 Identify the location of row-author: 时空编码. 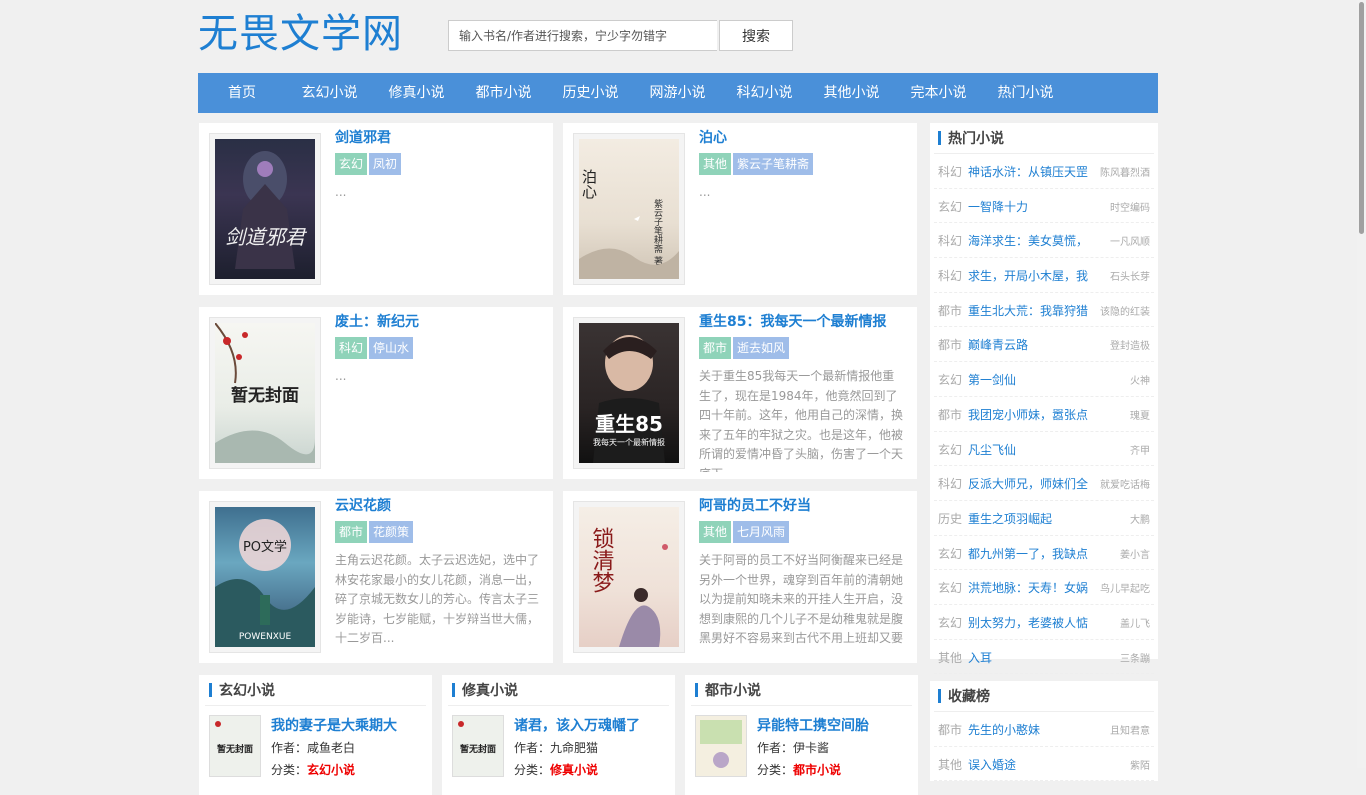
(1130, 206).